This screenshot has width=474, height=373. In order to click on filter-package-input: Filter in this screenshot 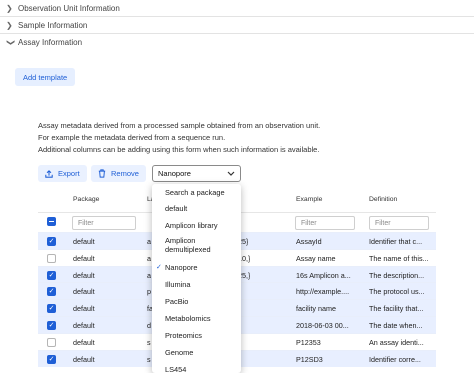, I will do `click(104, 223)`.